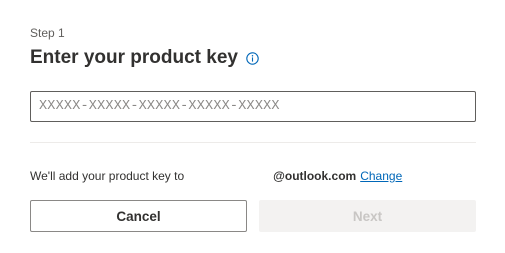  I want to click on cancel-button: Cancel, so click(138, 216).